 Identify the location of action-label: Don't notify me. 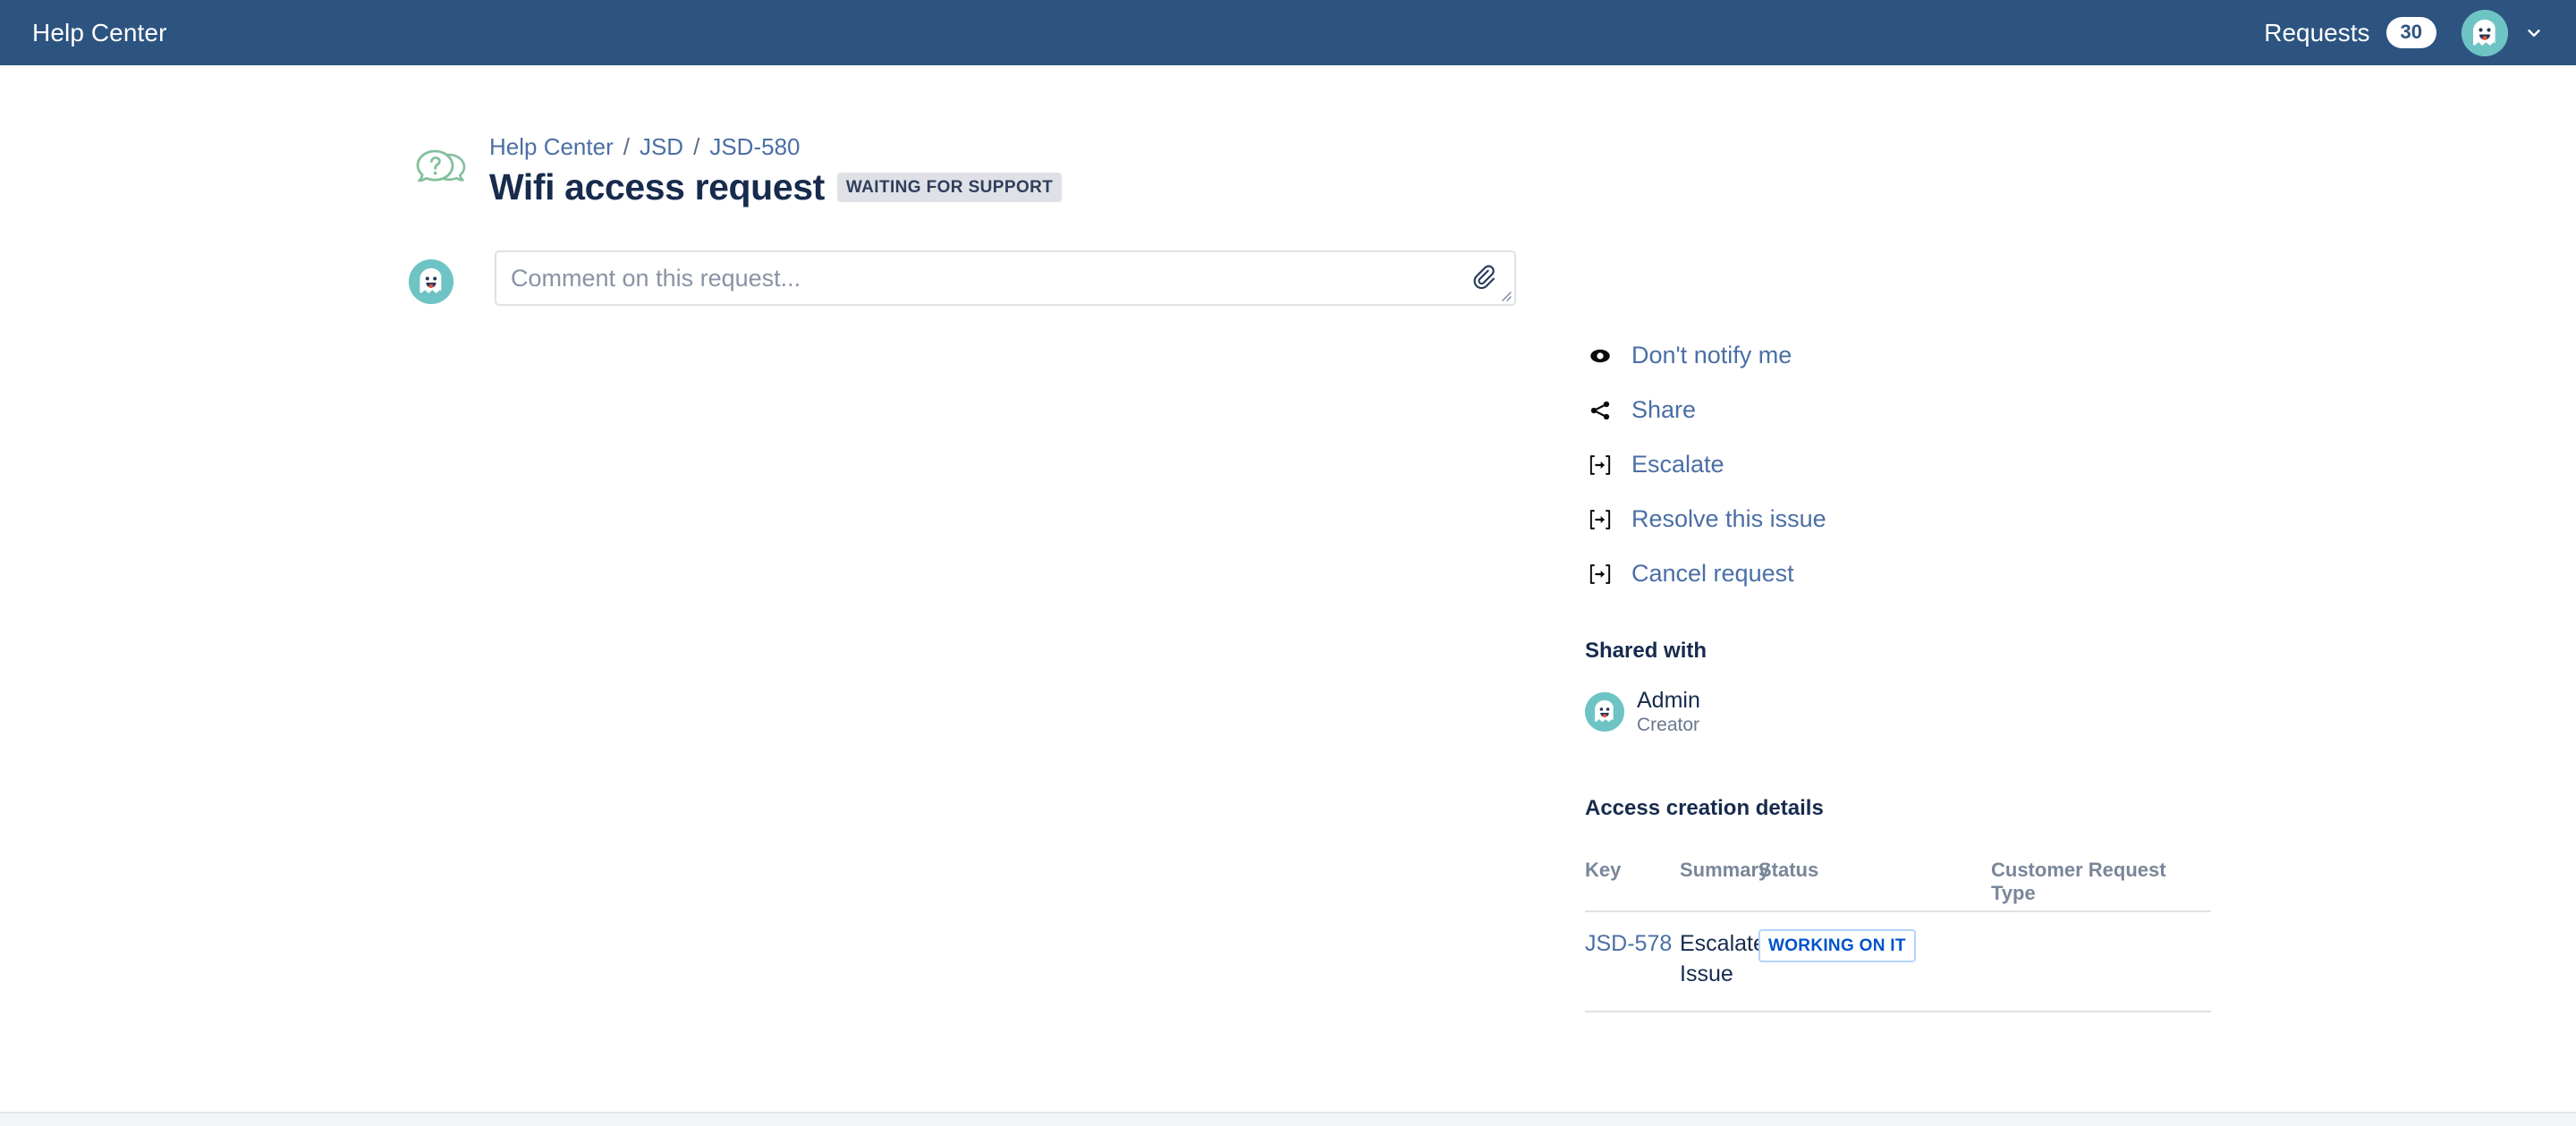
(1711, 355).